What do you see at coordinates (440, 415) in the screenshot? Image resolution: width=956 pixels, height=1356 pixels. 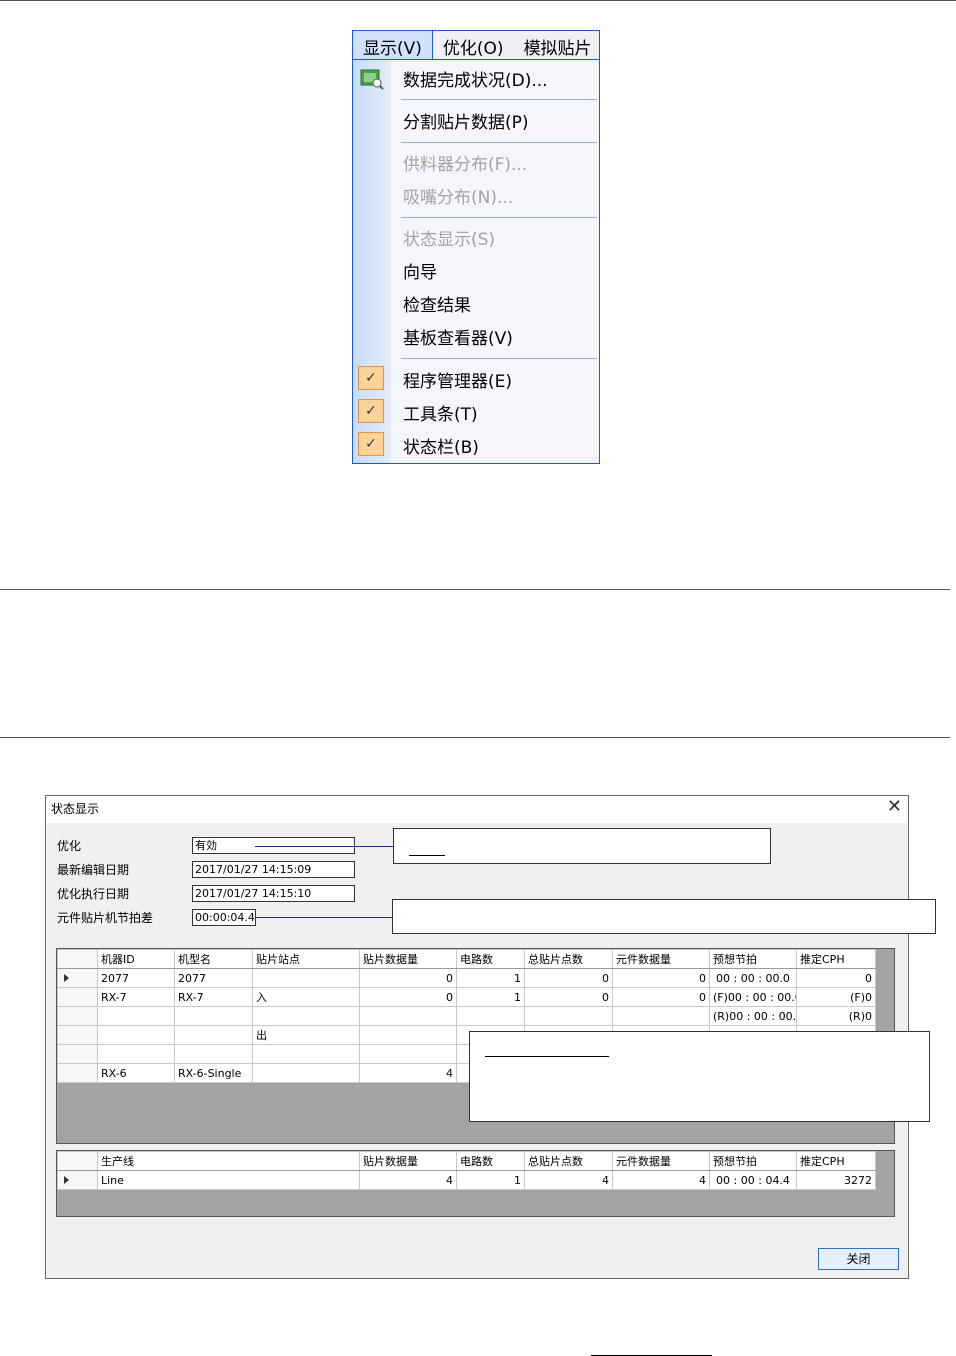 I see `menu-item-label: 工具条(T)` at bounding box center [440, 415].